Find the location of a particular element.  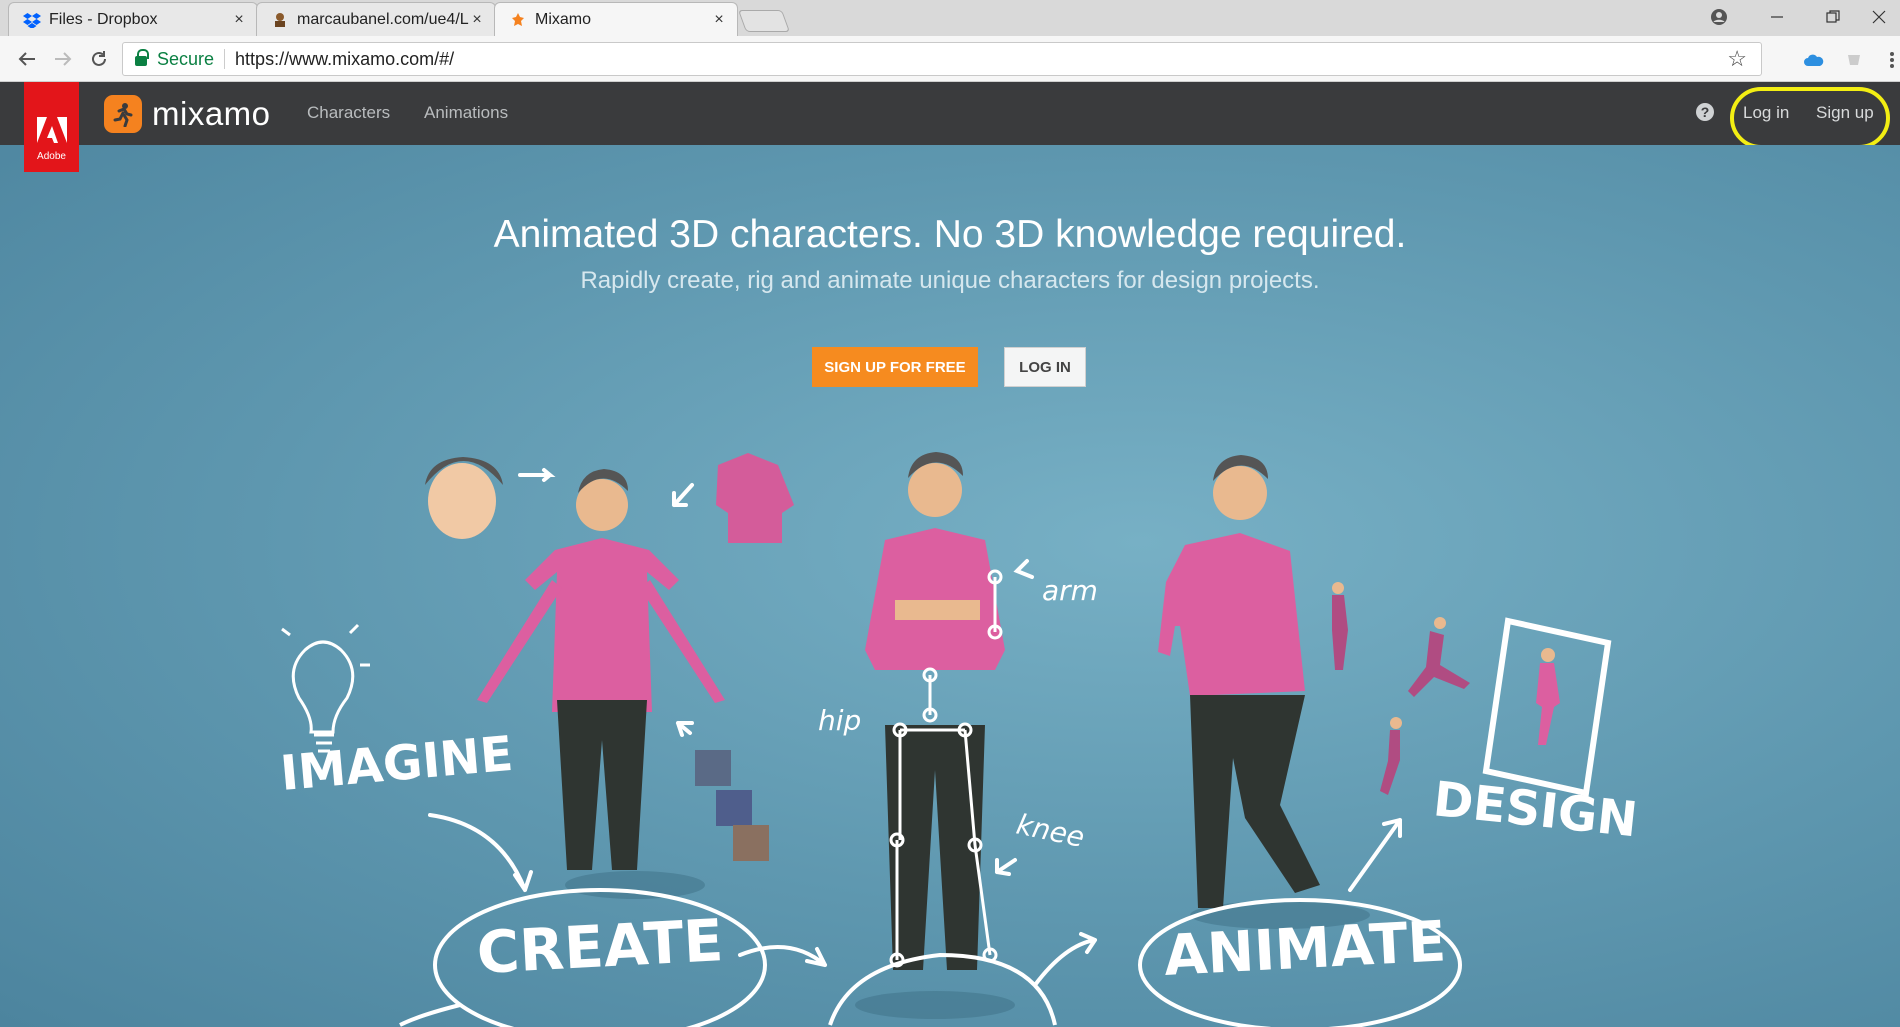

partial-ellipse-sketch is located at coordinates (430, 1015).